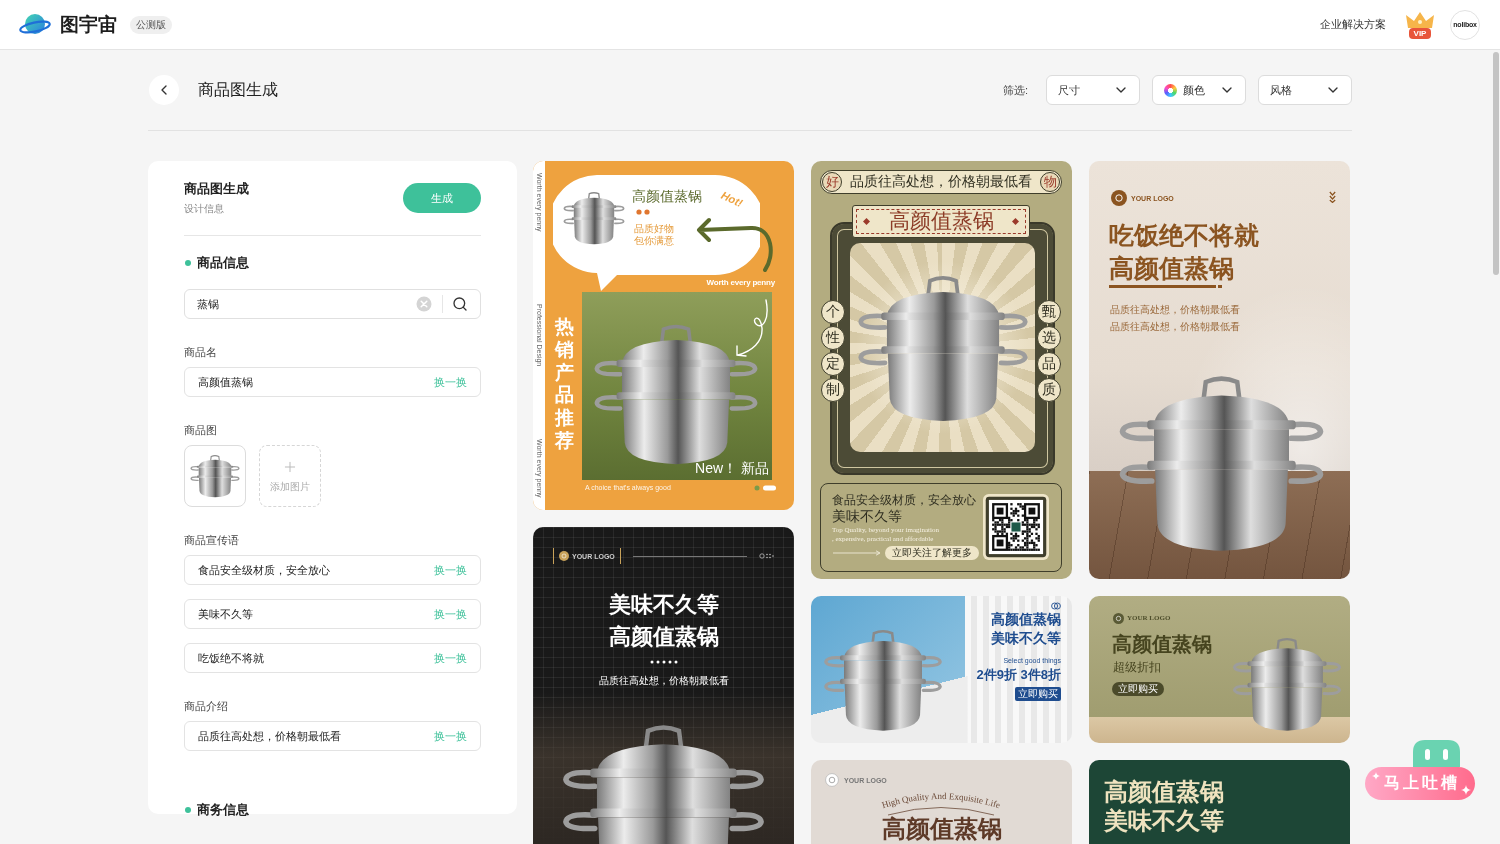 Image resolution: width=1500 pixels, height=844 pixels. What do you see at coordinates (1137, 667) in the screenshot?
I see `subtitle-text: 超级折扣` at bounding box center [1137, 667].